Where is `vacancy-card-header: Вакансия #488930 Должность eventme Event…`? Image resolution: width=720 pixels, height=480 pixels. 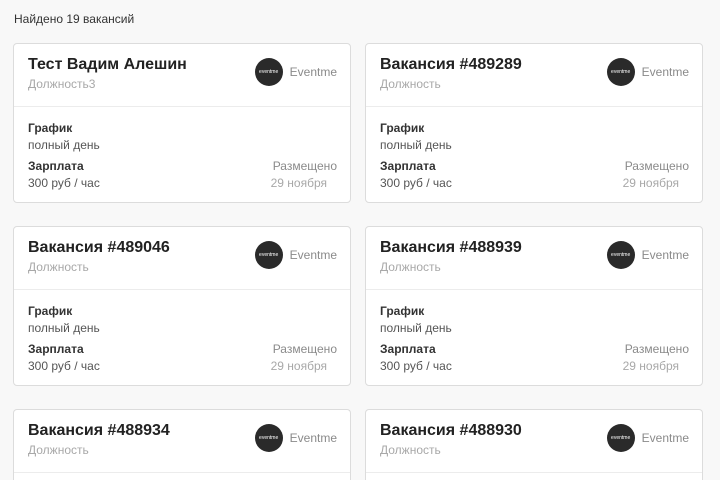 vacancy-card-header: Вакансия #488930 Должность eventme Event… is located at coordinates (534, 441).